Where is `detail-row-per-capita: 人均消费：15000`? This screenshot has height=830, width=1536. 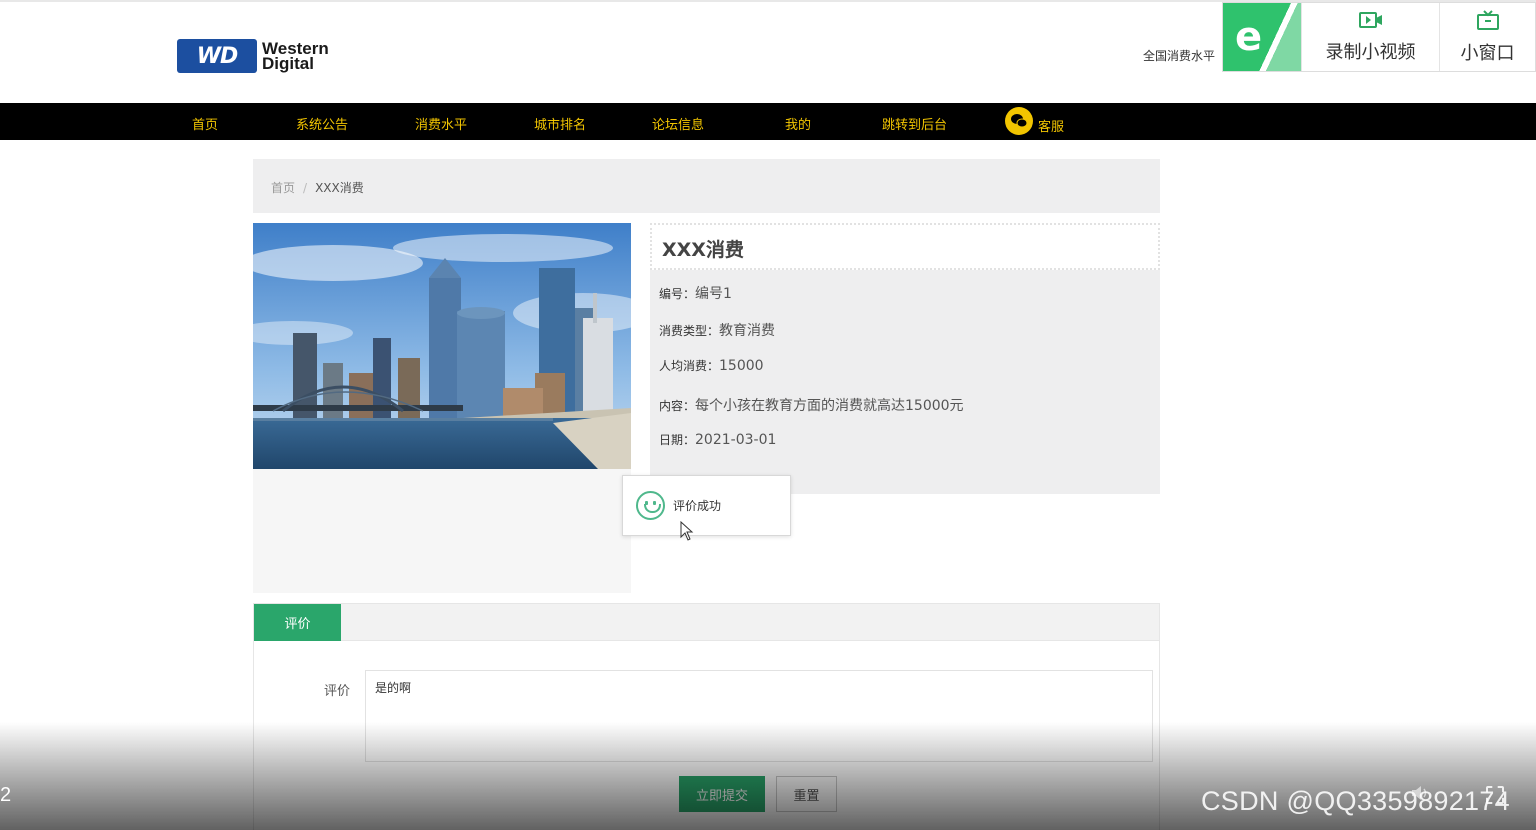 detail-row-per-capita: 人均消费：15000 is located at coordinates (711, 366).